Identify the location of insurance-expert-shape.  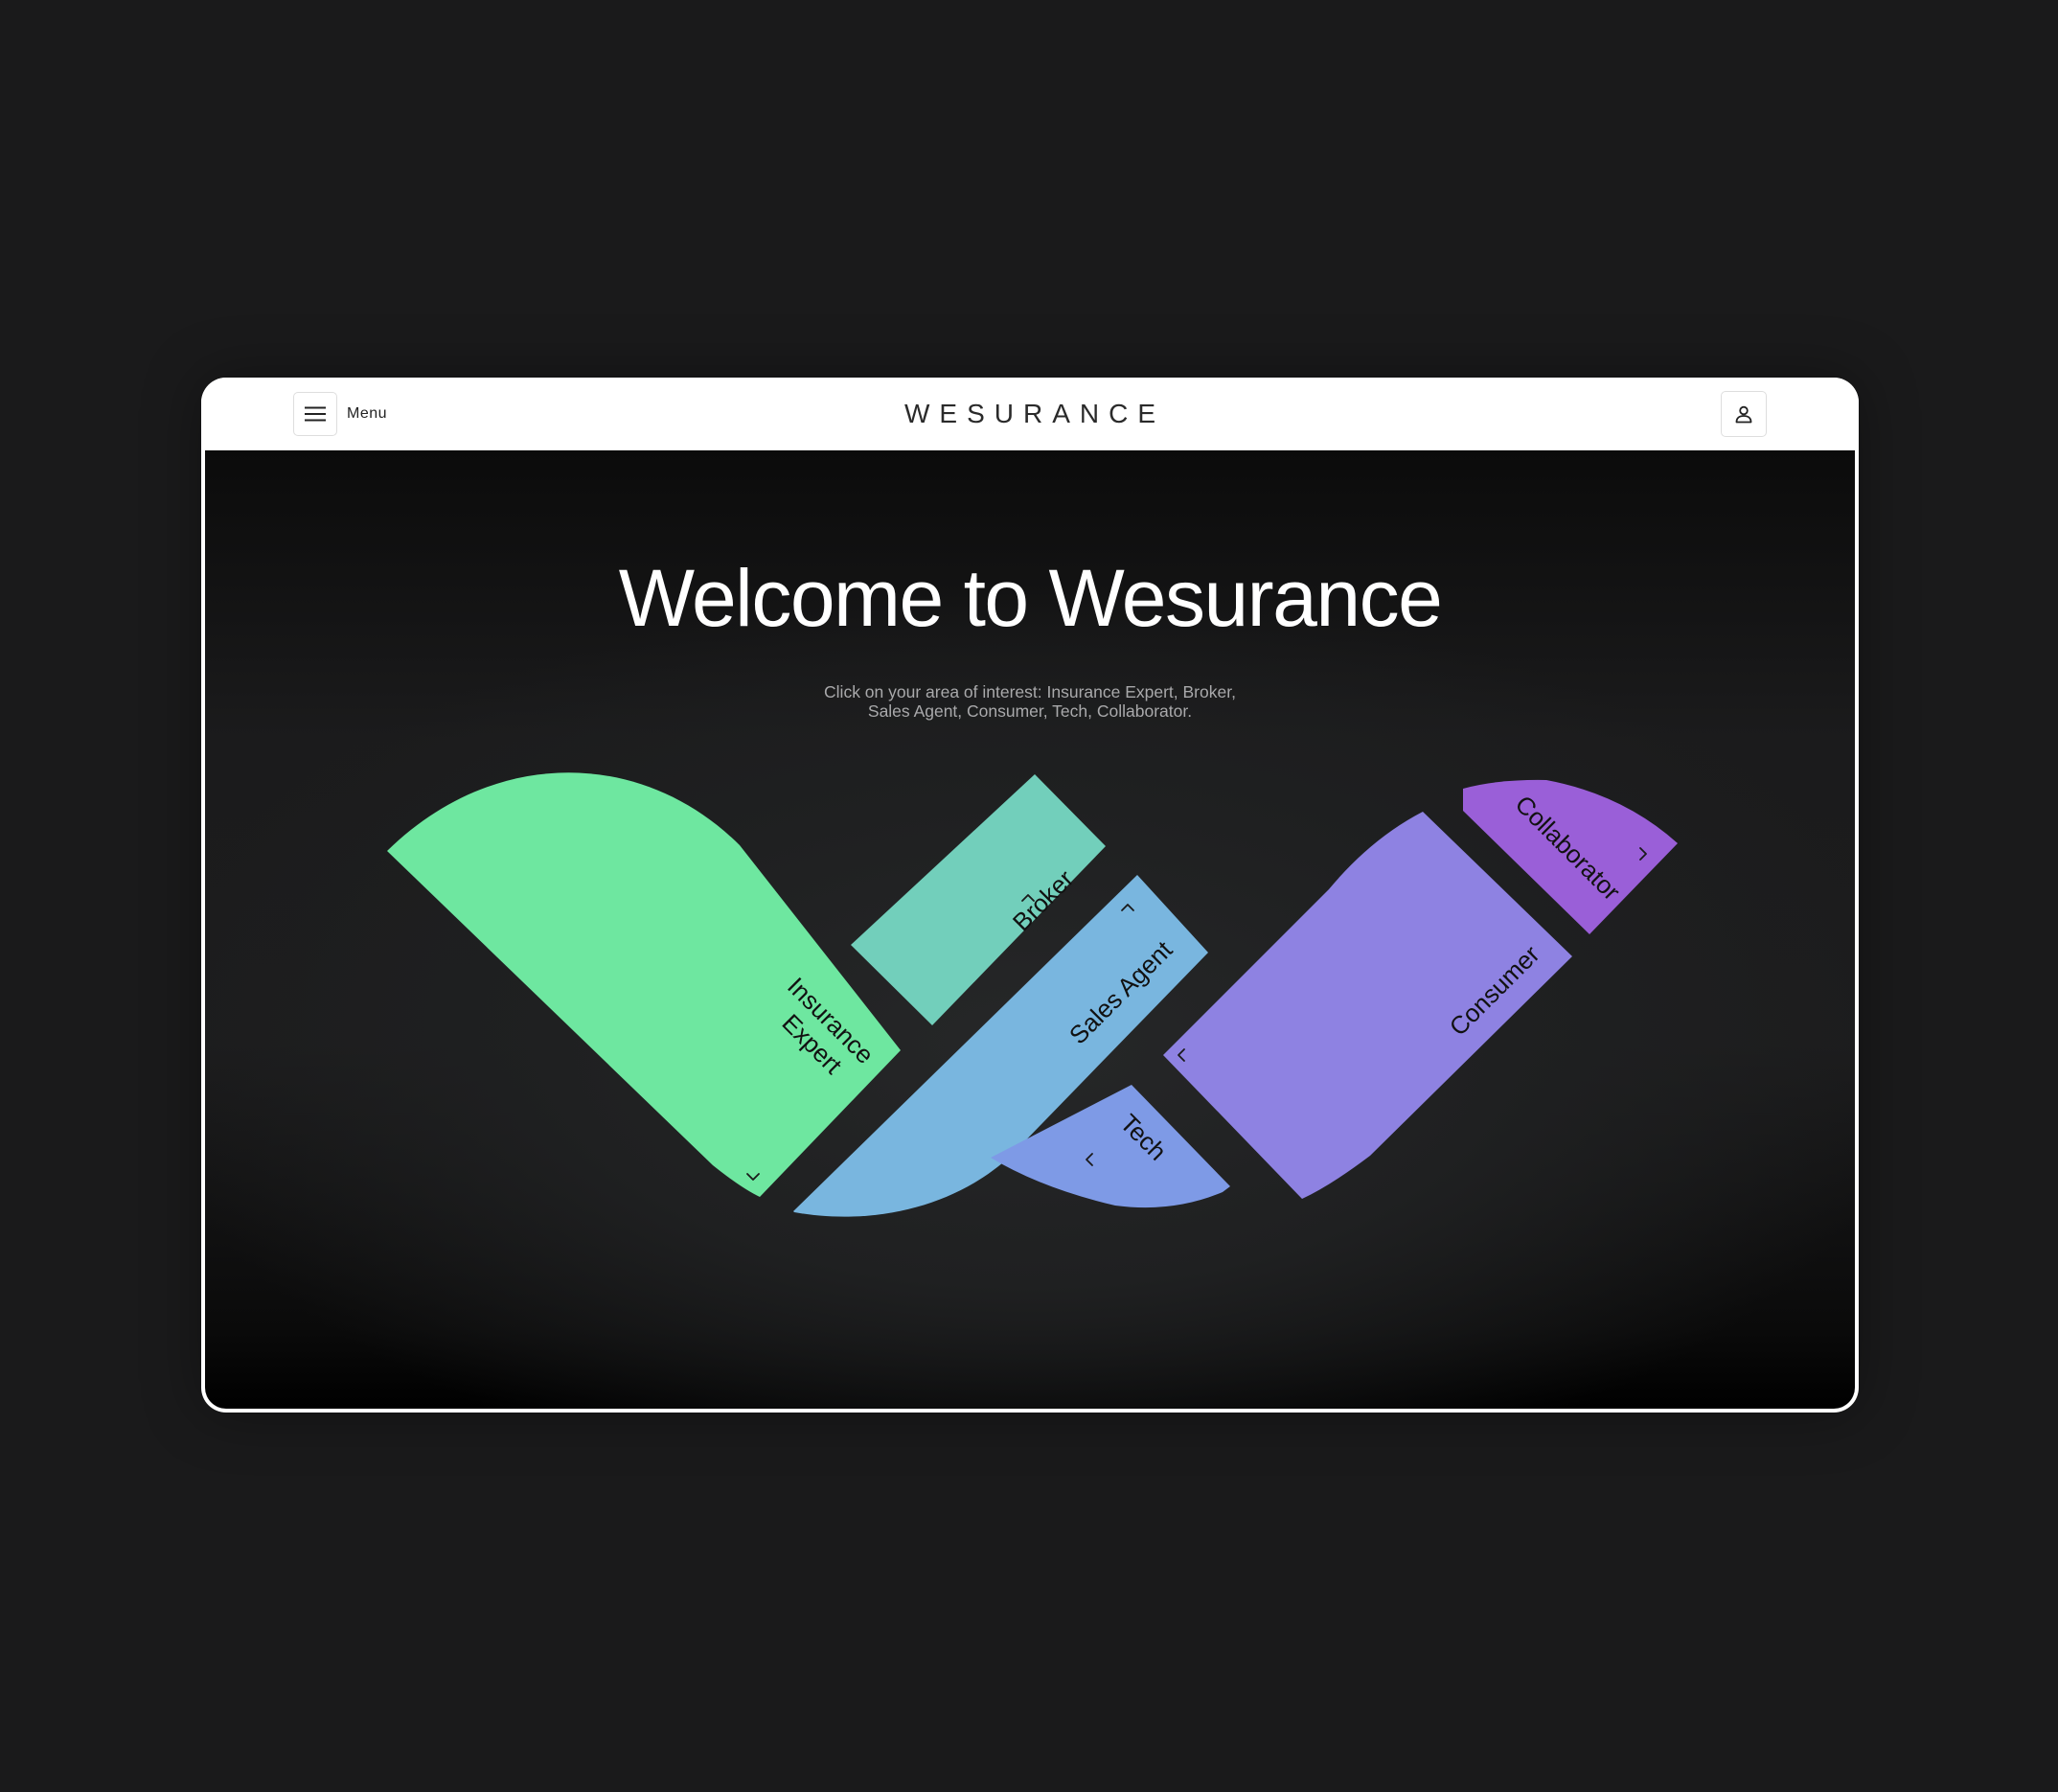
(644, 985).